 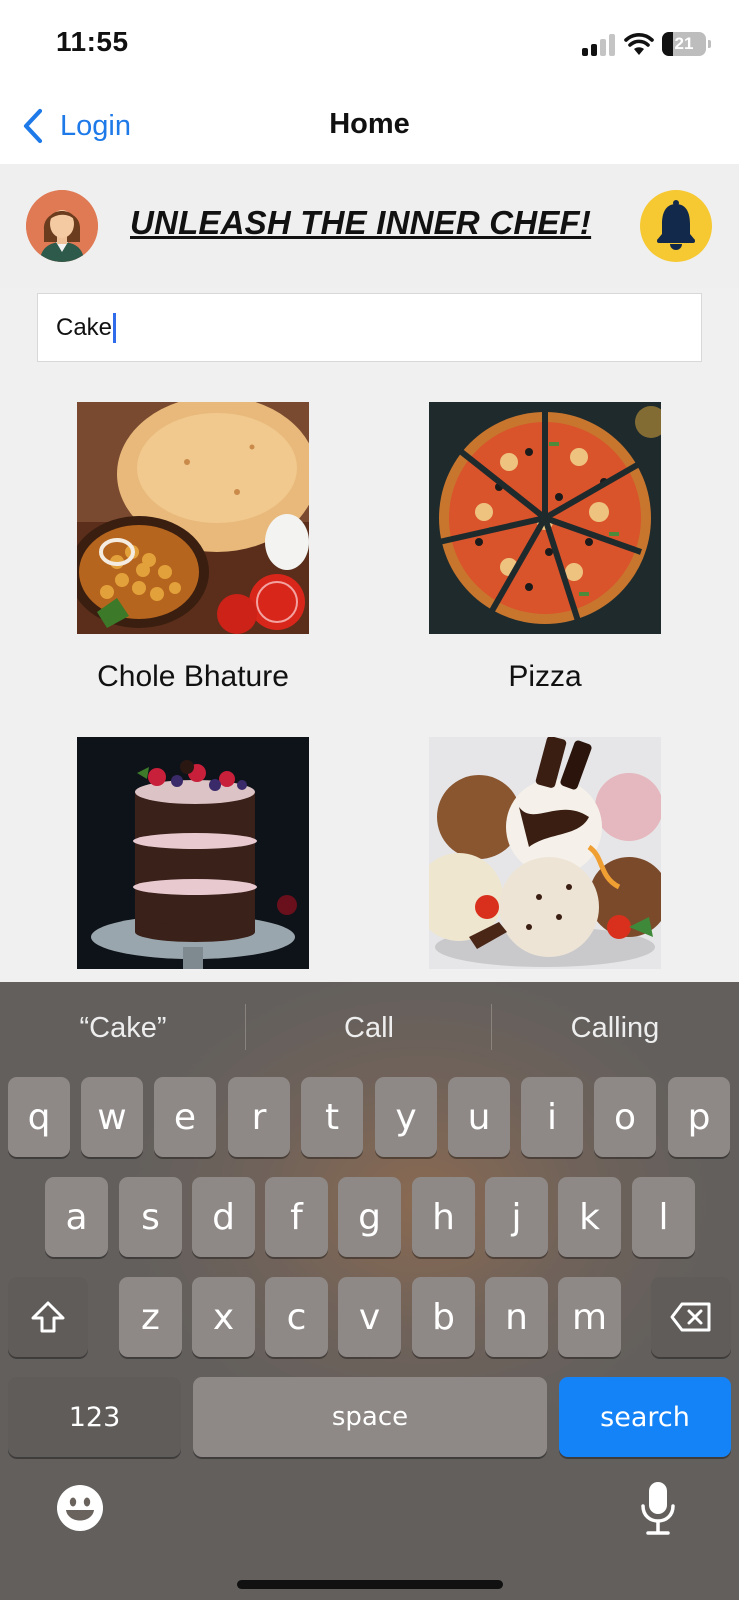 I want to click on key-a: a, so click(x=76, y=1217).